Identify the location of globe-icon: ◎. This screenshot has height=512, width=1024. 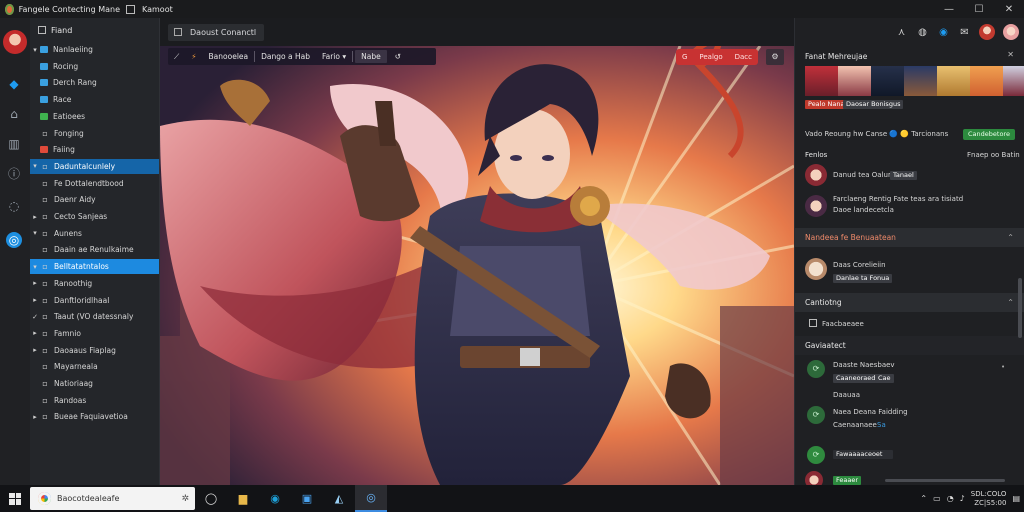
(14, 240).